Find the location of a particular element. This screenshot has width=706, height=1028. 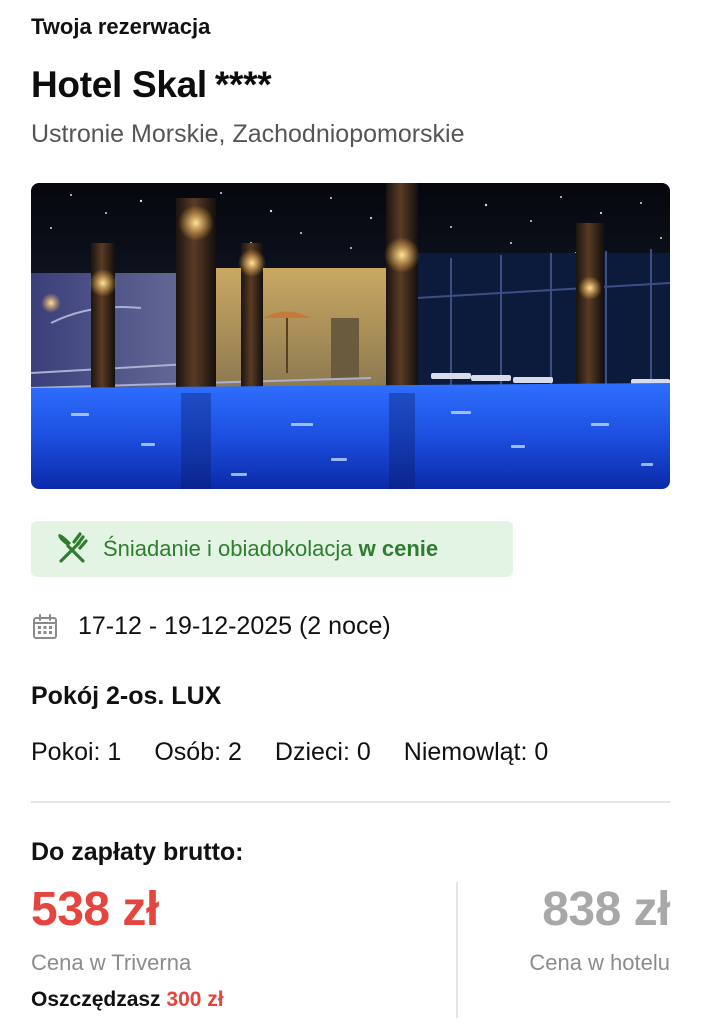

price-triverna: 538 zł is located at coordinates (95, 909).